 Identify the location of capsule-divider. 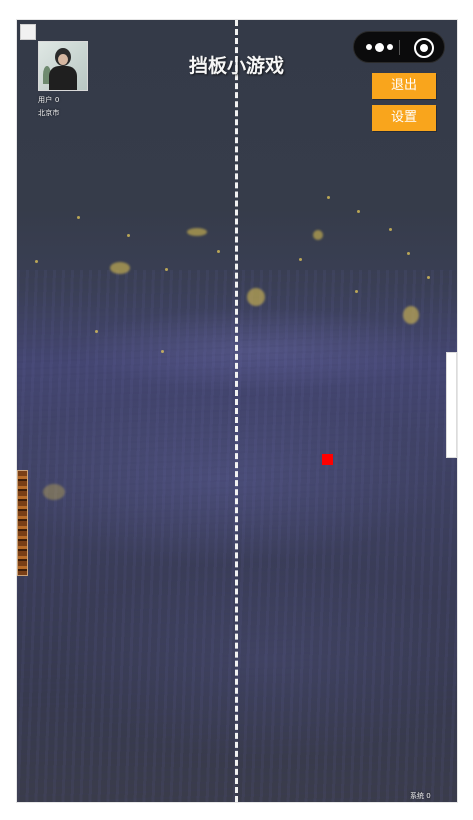
(399, 47).